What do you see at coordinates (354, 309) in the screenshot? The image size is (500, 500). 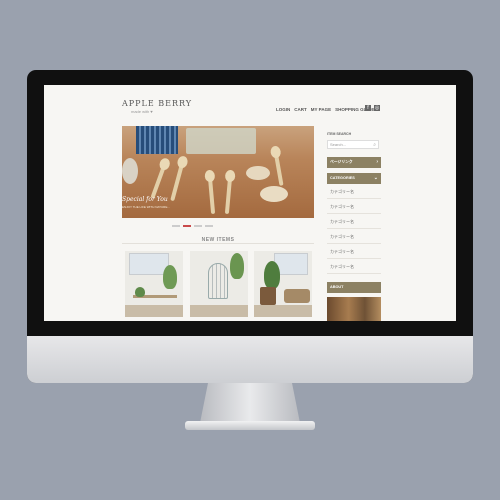 I see `about-shop-image` at bounding box center [354, 309].